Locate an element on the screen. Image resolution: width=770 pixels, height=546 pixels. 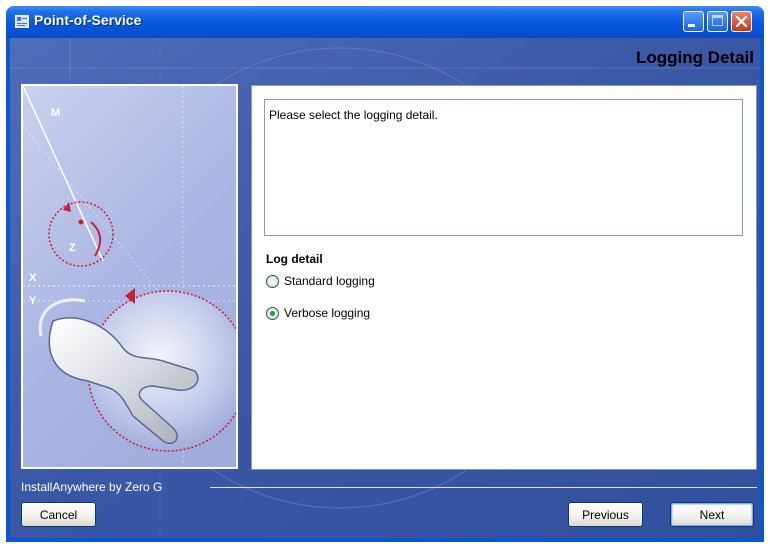
verbose-logging-radio is located at coordinates (272, 313).